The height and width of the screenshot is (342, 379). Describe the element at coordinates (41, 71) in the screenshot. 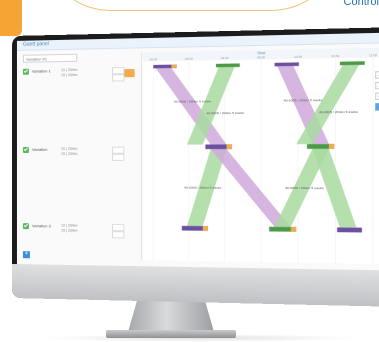

I see `variation-label: Variation 1` at that location.